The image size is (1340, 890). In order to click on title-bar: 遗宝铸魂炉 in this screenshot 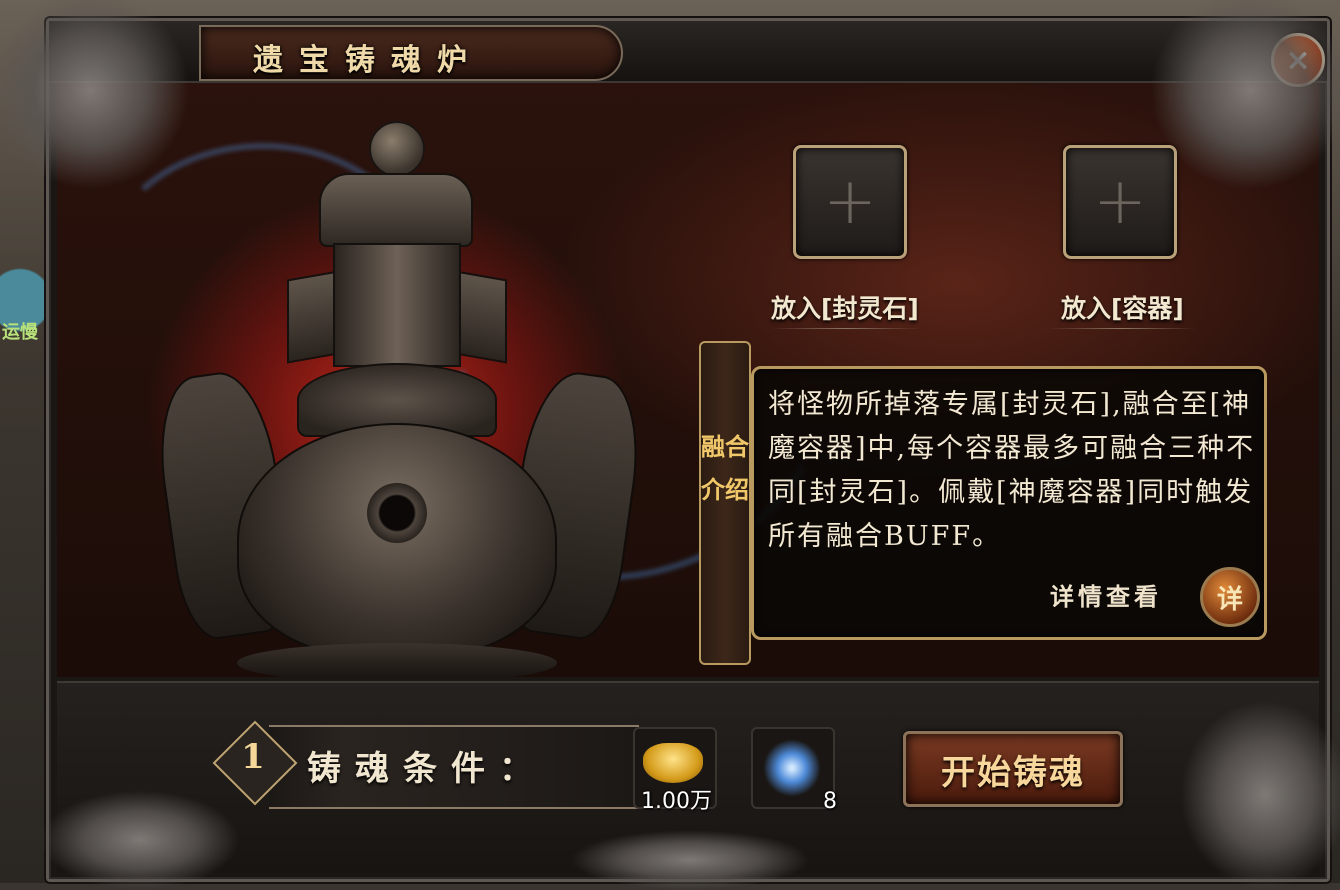, I will do `click(688, 52)`.